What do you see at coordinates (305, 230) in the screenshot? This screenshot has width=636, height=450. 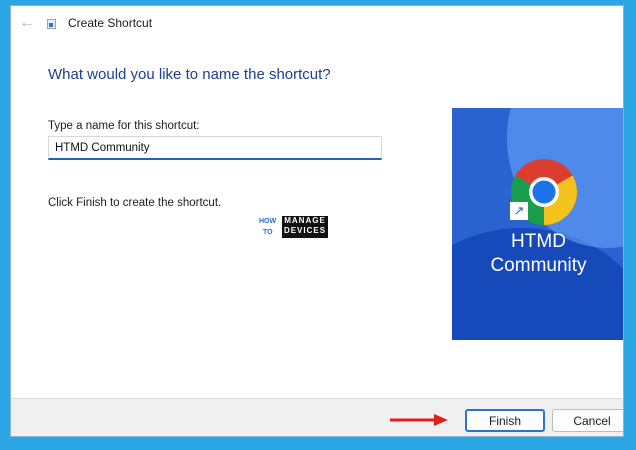 I see `logo-line-2: DEVICES` at bounding box center [305, 230].